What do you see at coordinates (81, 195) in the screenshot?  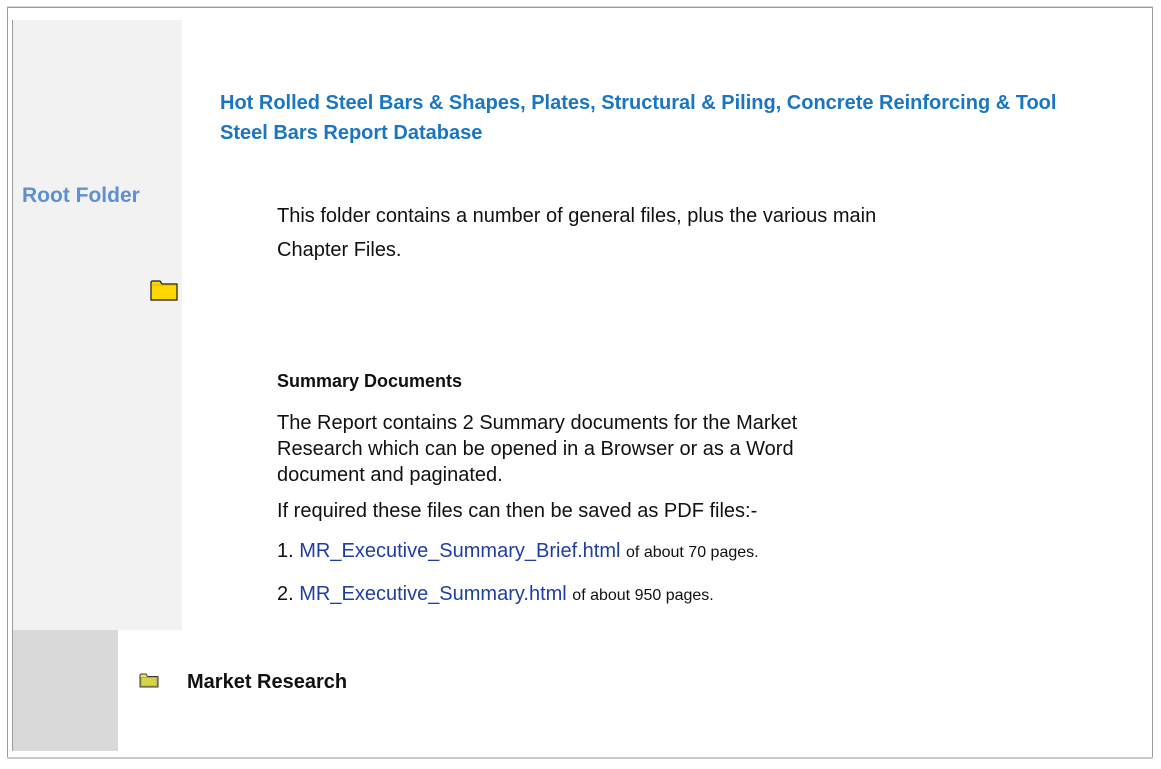 I see `root-folder-label: Root Folder` at bounding box center [81, 195].